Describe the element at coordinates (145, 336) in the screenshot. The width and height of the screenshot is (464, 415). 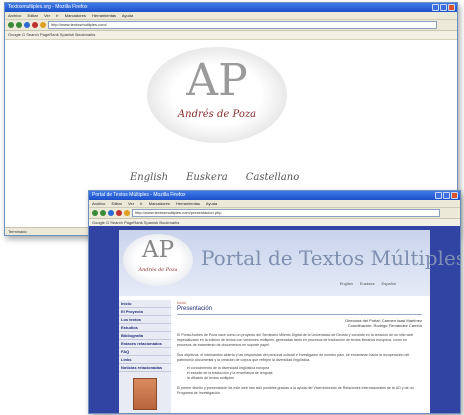
I see `sidebar-item-bibliografia: Bibliografía` at that location.